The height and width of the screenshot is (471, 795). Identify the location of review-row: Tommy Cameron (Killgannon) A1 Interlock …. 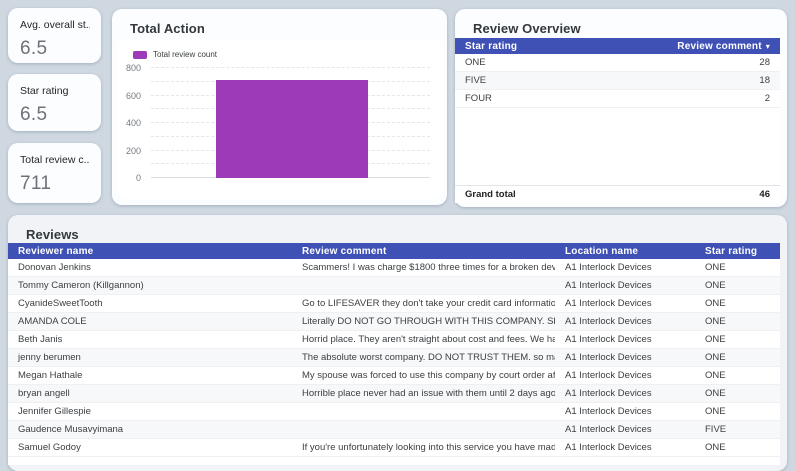
(394, 286).